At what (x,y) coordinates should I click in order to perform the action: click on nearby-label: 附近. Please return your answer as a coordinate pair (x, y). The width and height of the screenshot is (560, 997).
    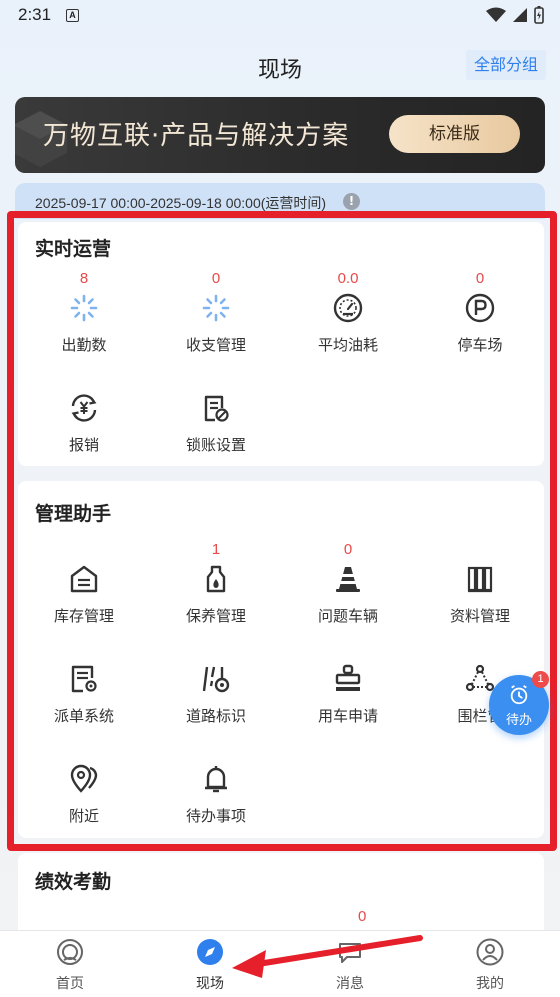
    Looking at the image, I should click on (83, 816).